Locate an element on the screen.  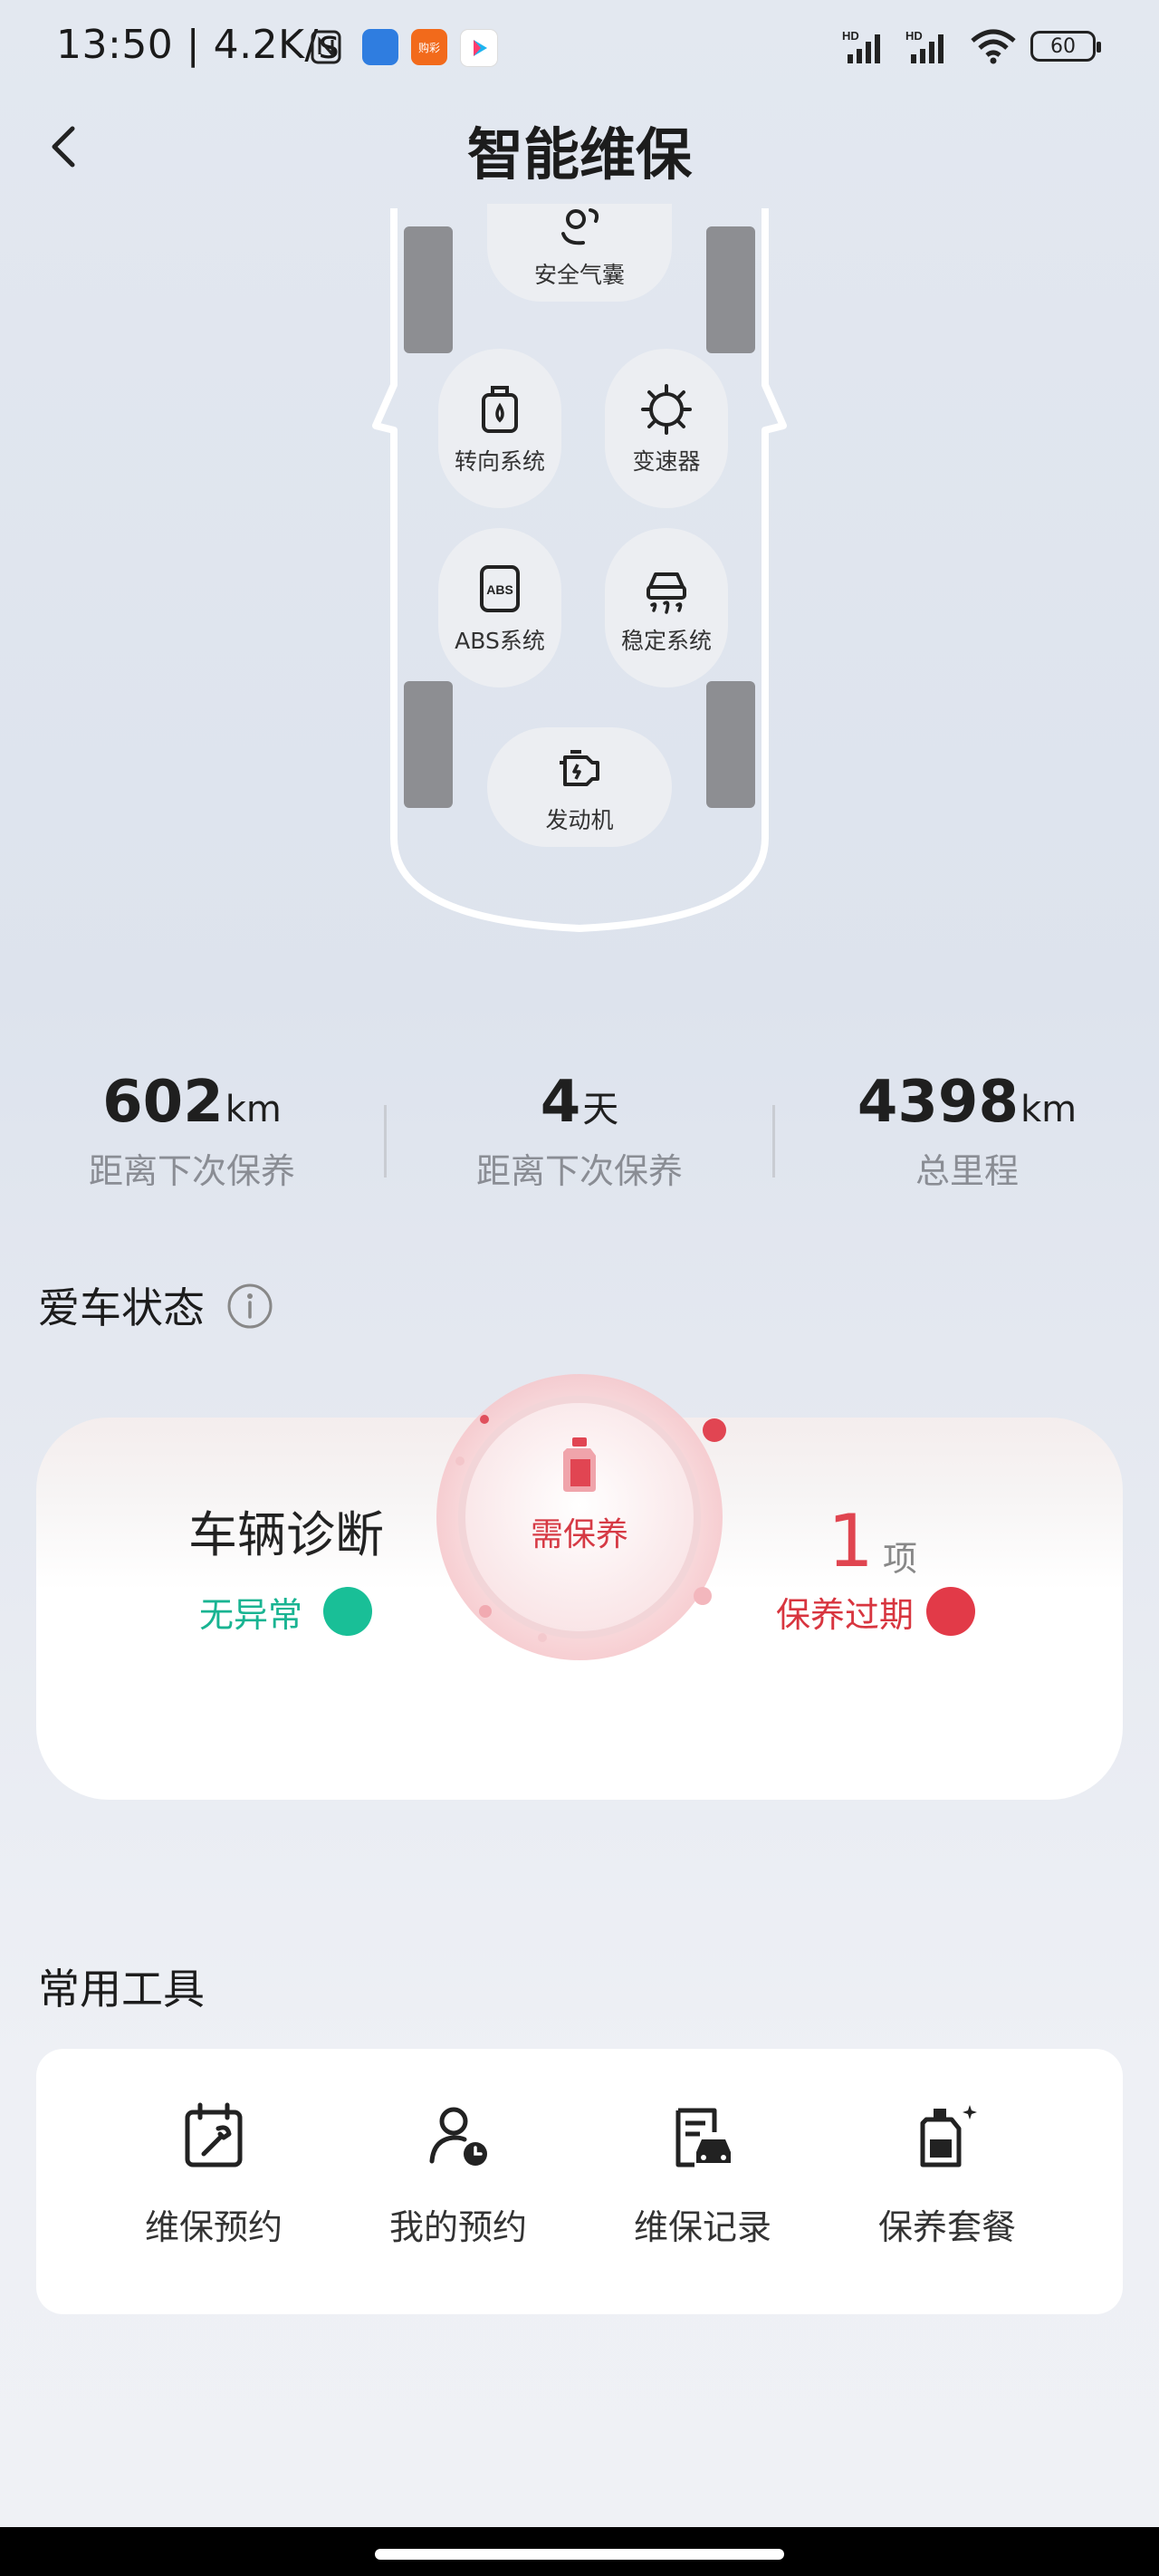
car-diagram: 安全气囊 转向系统 变速器 ABS ABS系统 稳定系统 发动机 is located at coordinates (579, 570).